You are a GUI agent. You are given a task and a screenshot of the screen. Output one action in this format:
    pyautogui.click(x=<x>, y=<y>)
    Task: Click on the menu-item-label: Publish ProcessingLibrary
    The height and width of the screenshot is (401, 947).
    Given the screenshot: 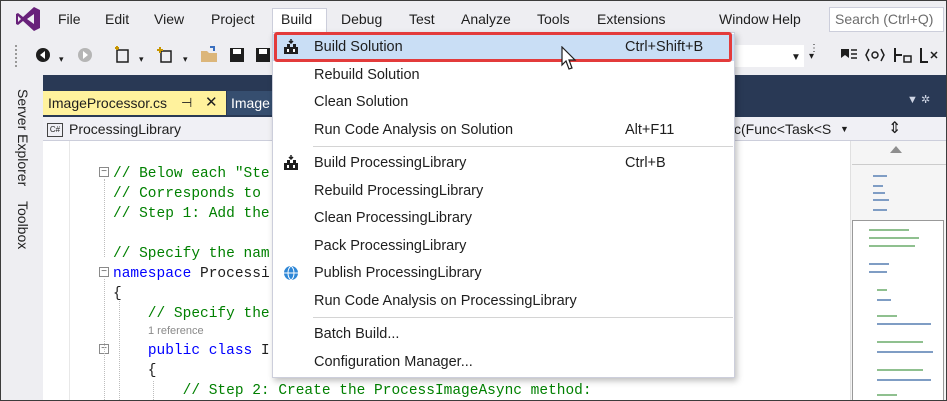 What is the action you would take?
    pyautogui.click(x=398, y=273)
    